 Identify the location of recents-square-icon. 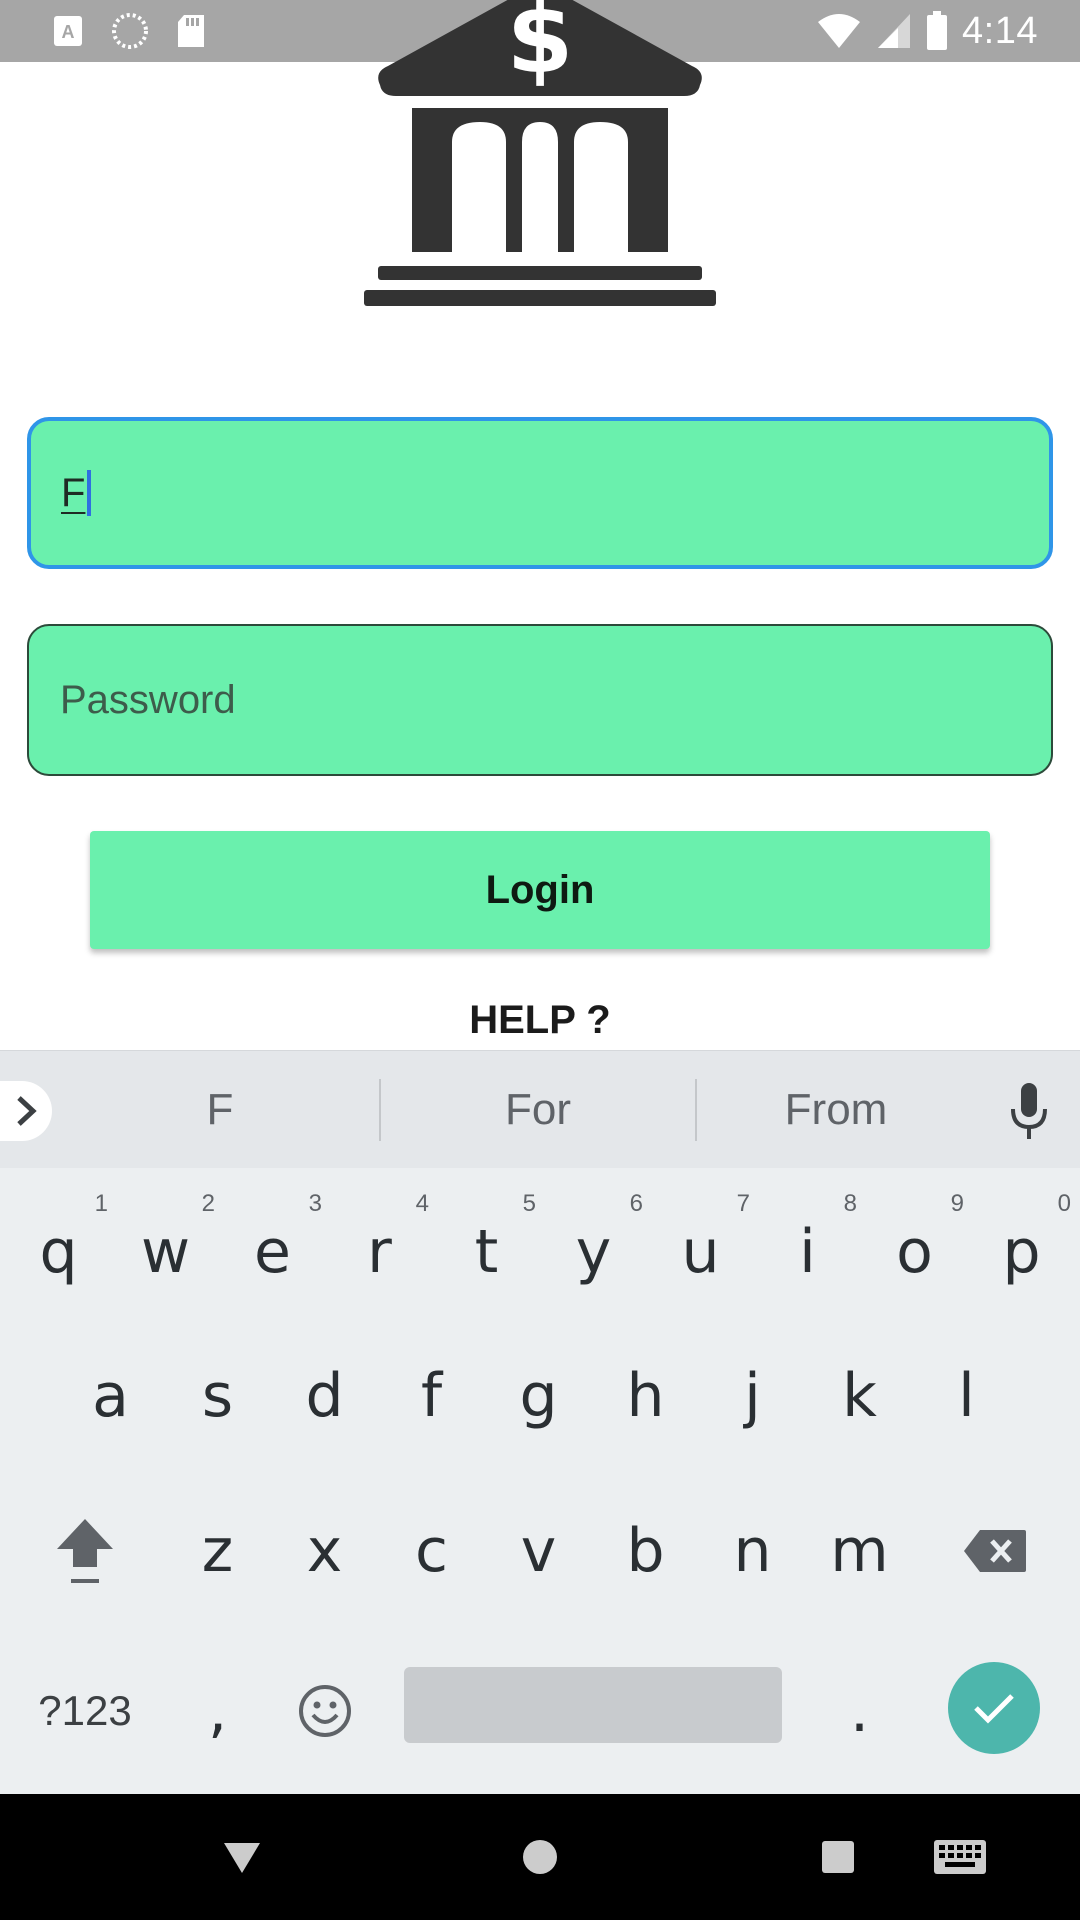
(838, 1857).